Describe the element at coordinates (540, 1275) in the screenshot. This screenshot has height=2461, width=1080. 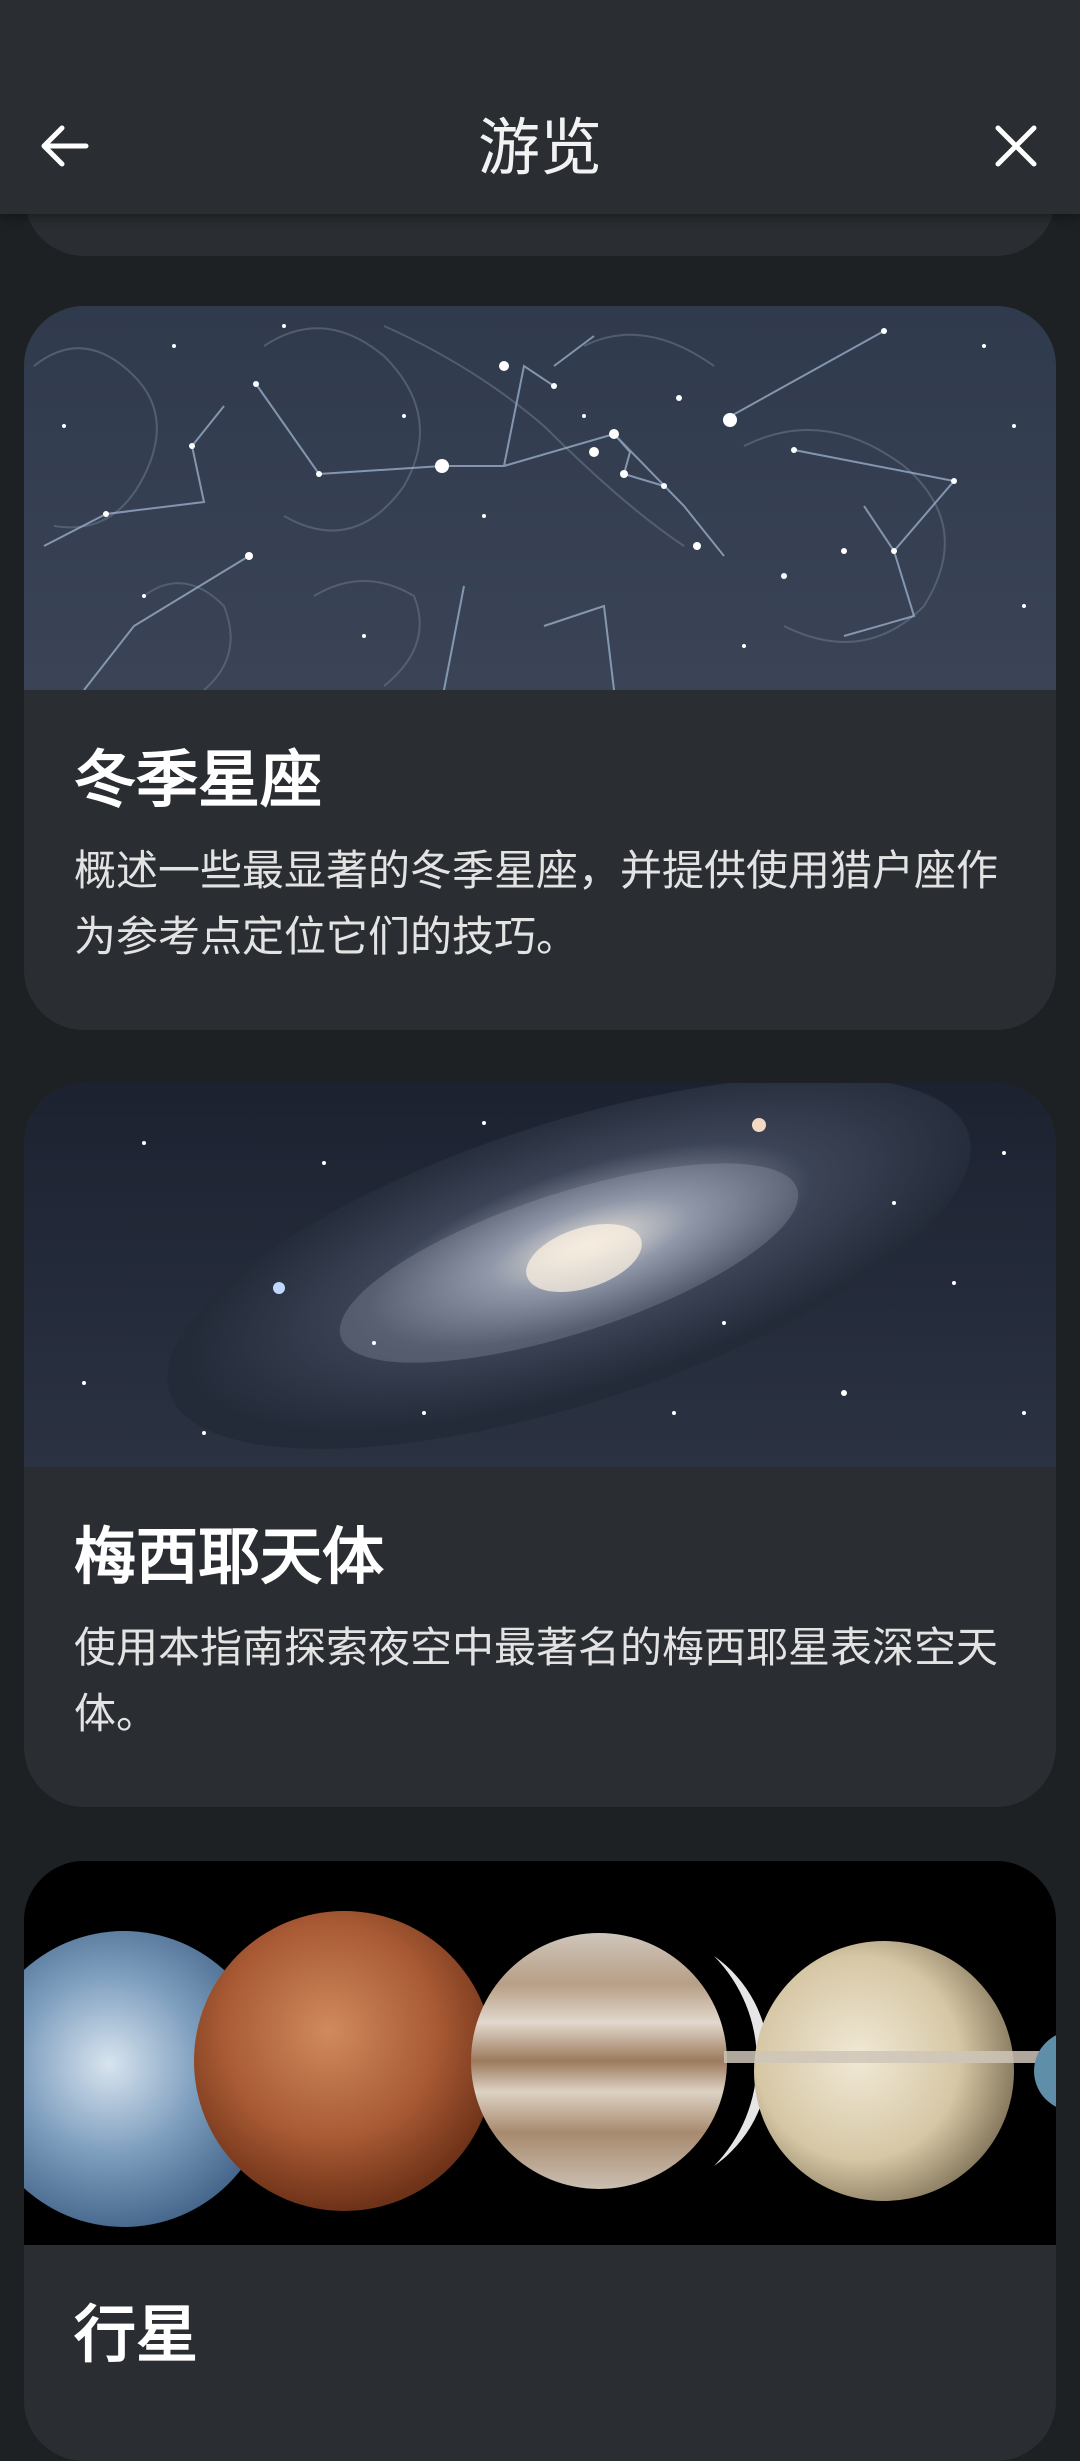
I see `galaxy-image` at that location.